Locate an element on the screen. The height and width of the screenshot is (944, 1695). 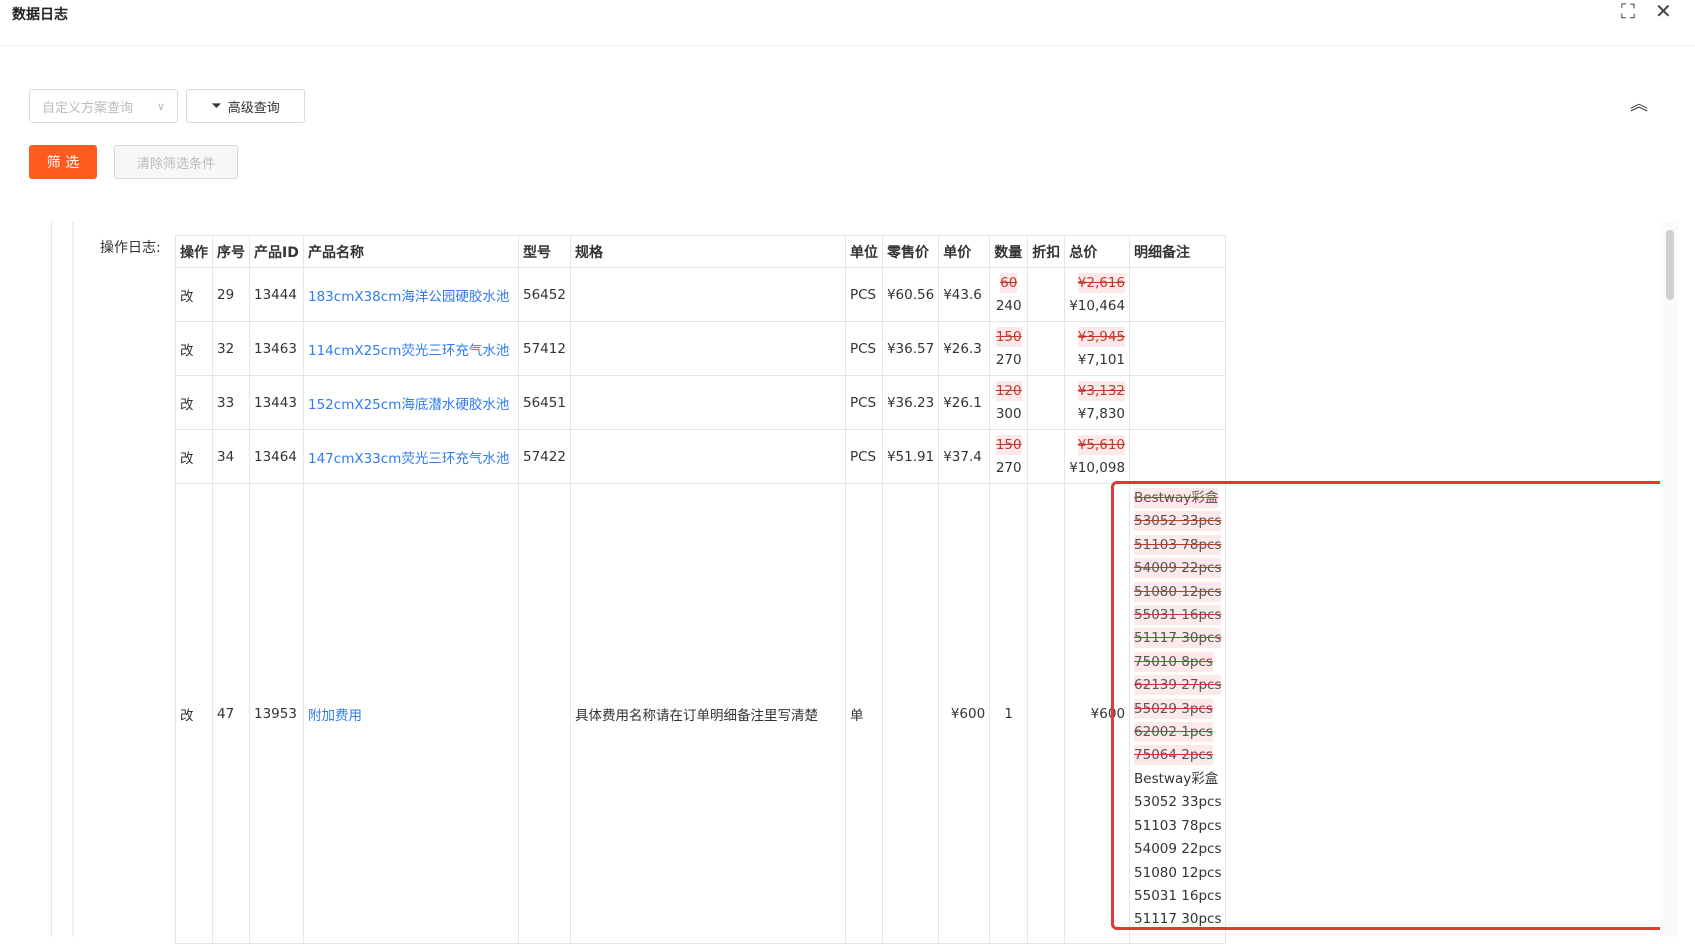
spec-cell: 具体费用名称请在订单明细备注里写清楚 is located at coordinates (707, 713).